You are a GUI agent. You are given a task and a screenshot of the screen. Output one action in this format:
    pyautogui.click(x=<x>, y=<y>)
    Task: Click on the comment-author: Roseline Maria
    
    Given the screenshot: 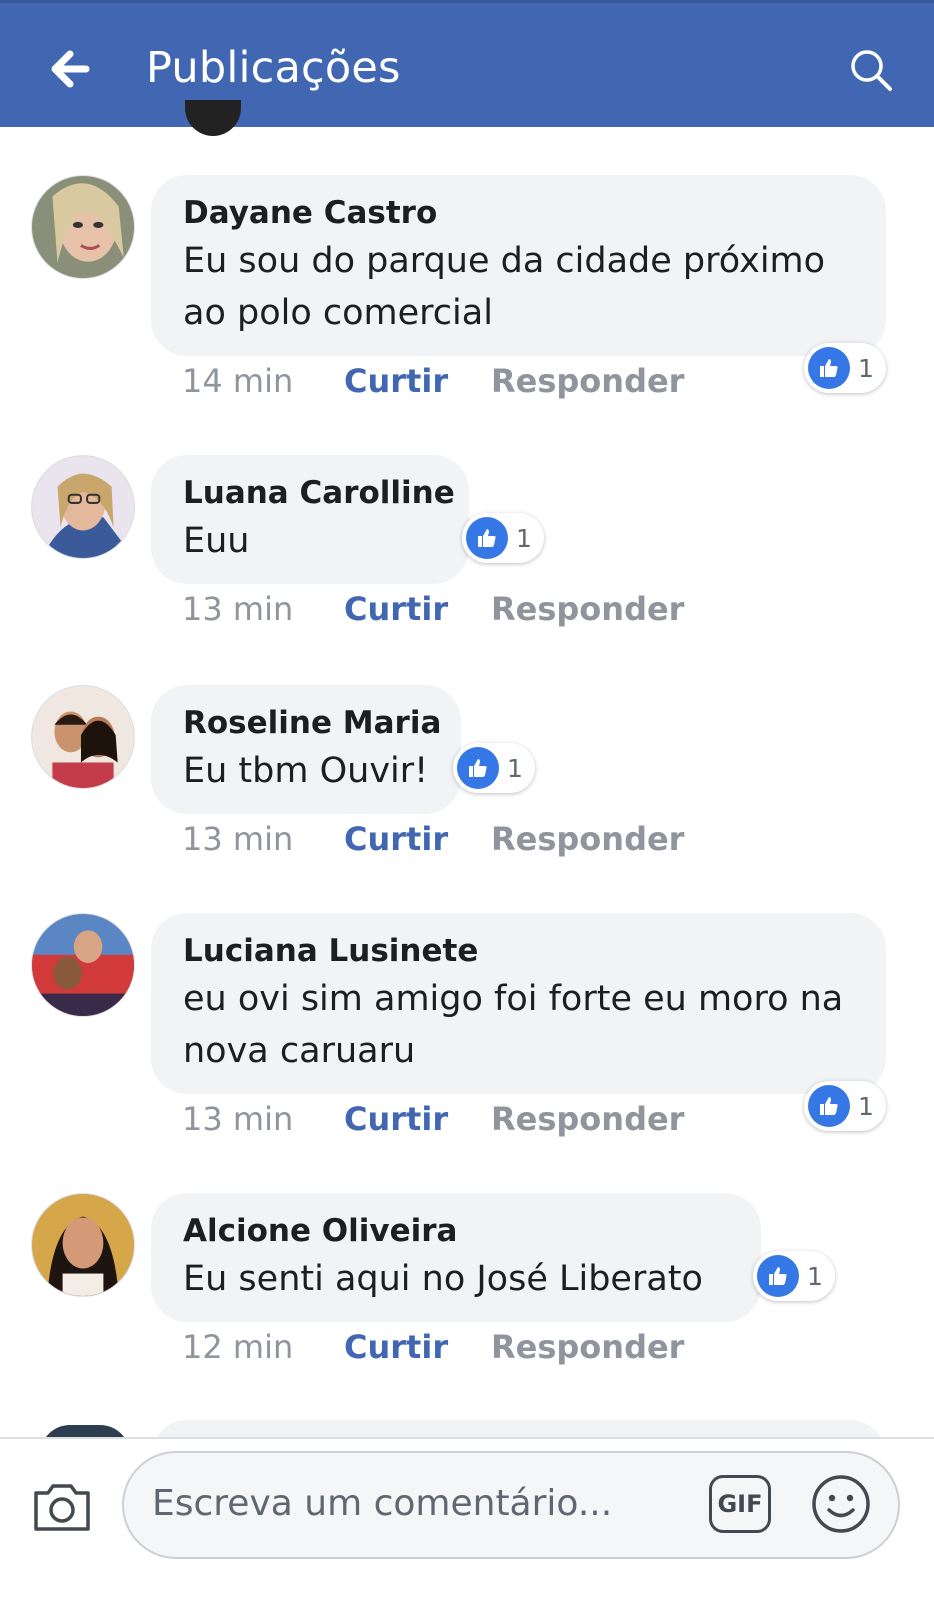 What is the action you would take?
    pyautogui.click(x=312, y=723)
    